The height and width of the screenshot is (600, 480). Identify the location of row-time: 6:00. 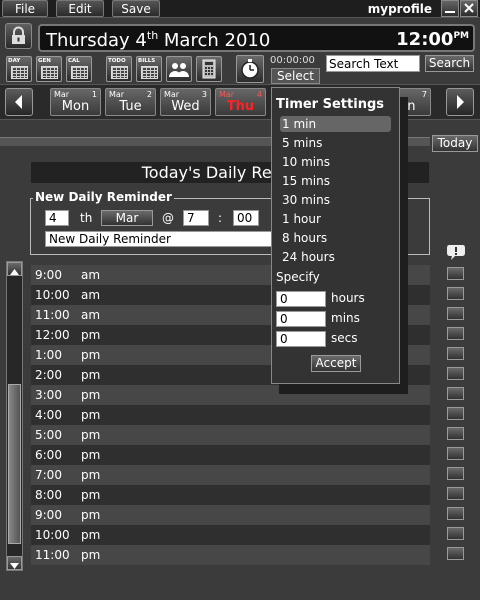
(48, 455).